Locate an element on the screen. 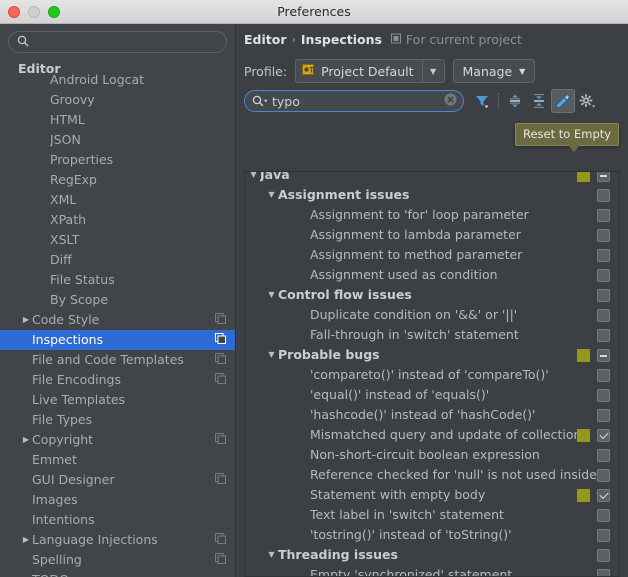 This screenshot has width=628, height=577. sidebar-item-file-and-code-templates: File and Code Templates is located at coordinates (117, 360).